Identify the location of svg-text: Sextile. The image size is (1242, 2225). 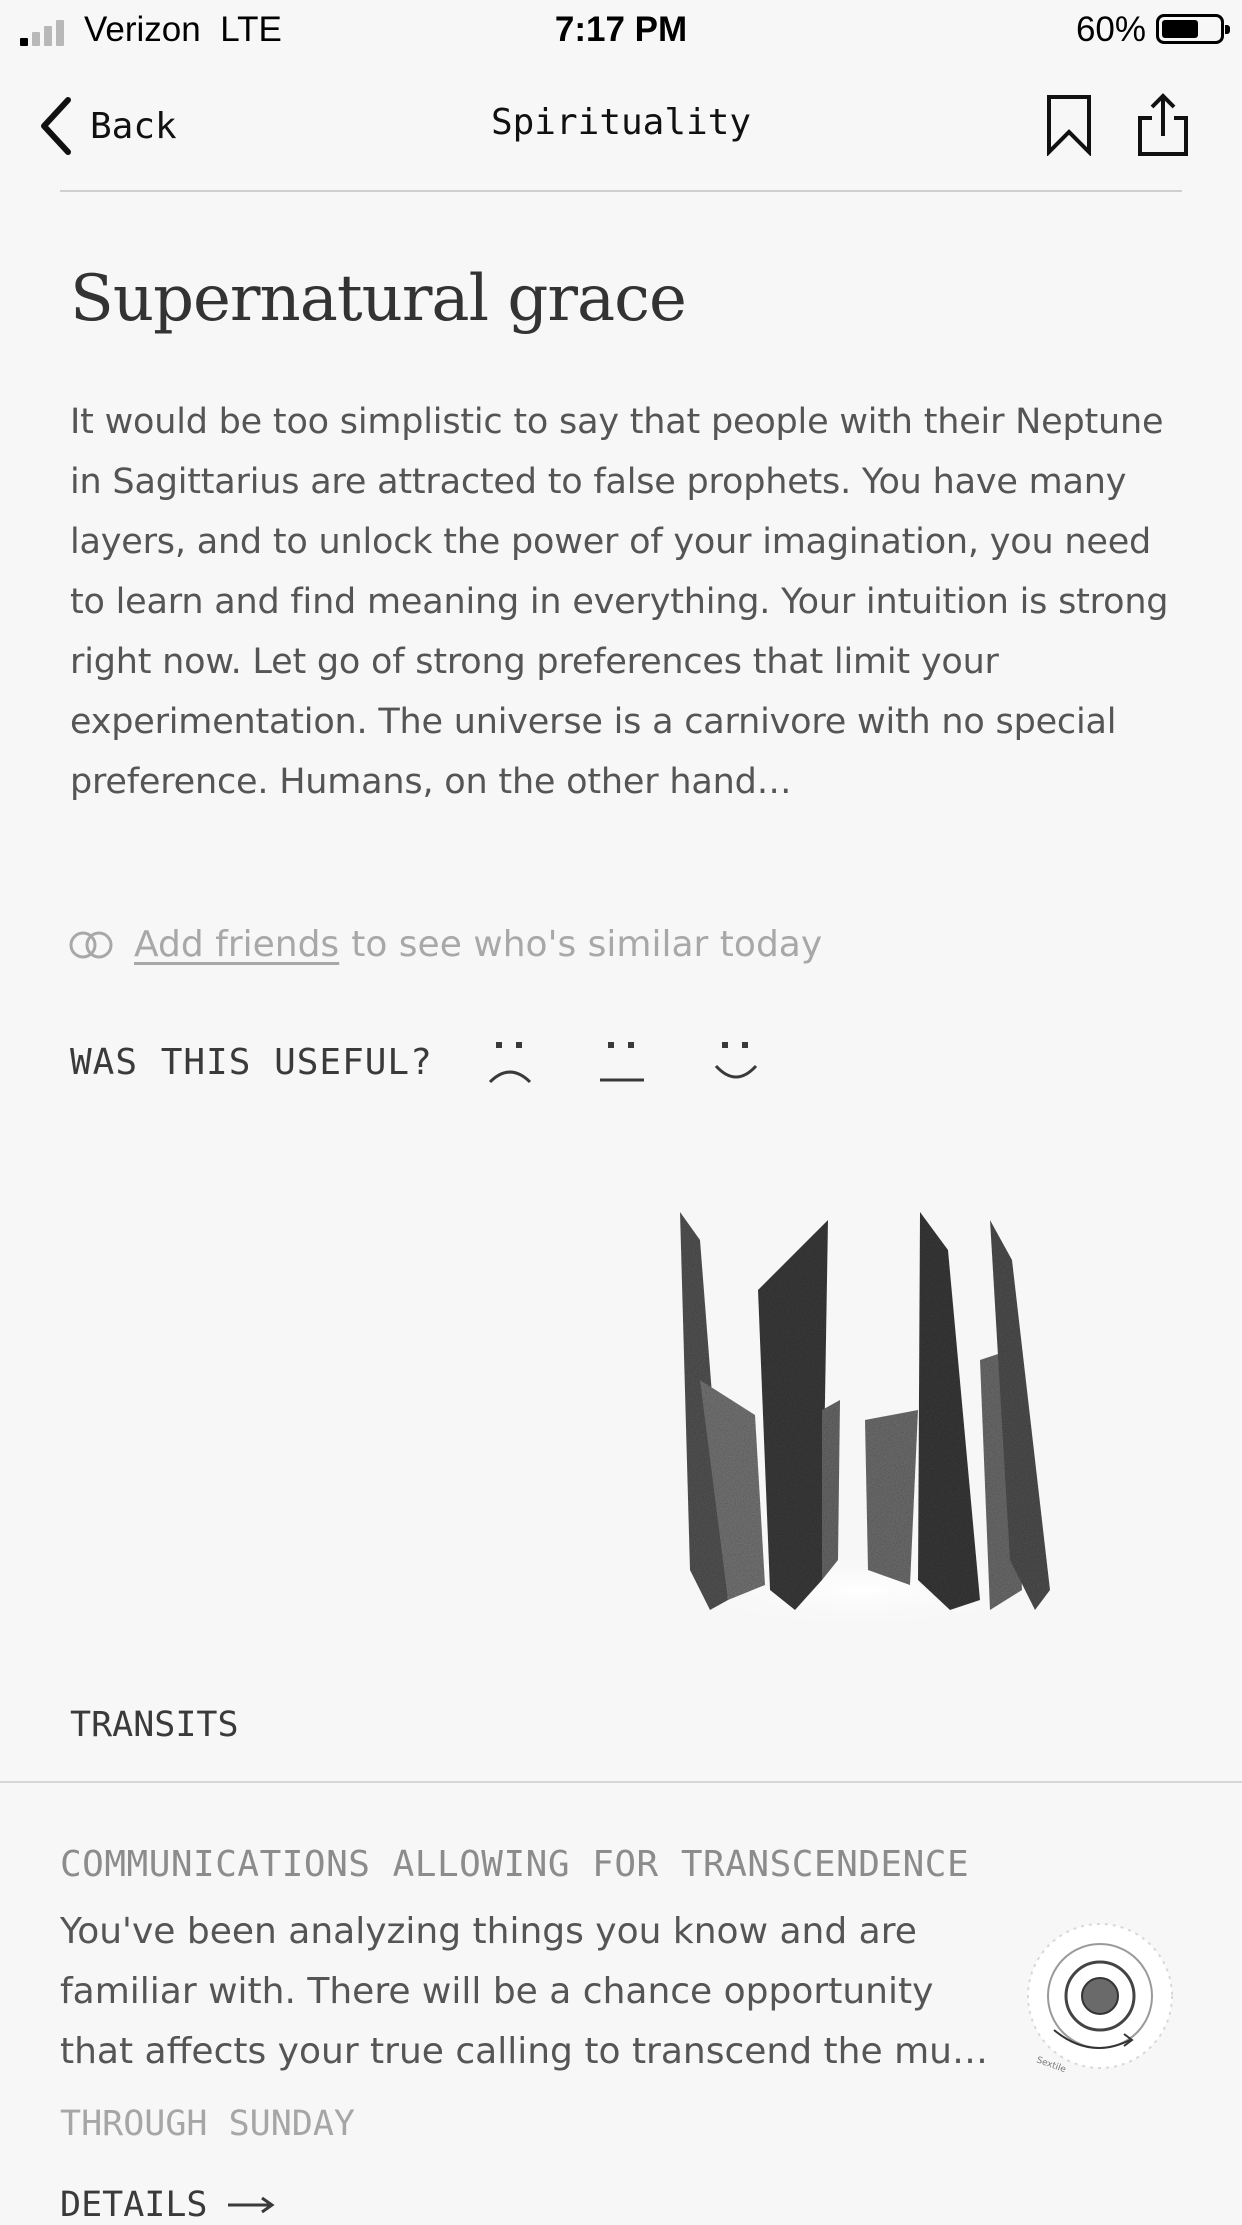
(1051, 2065).